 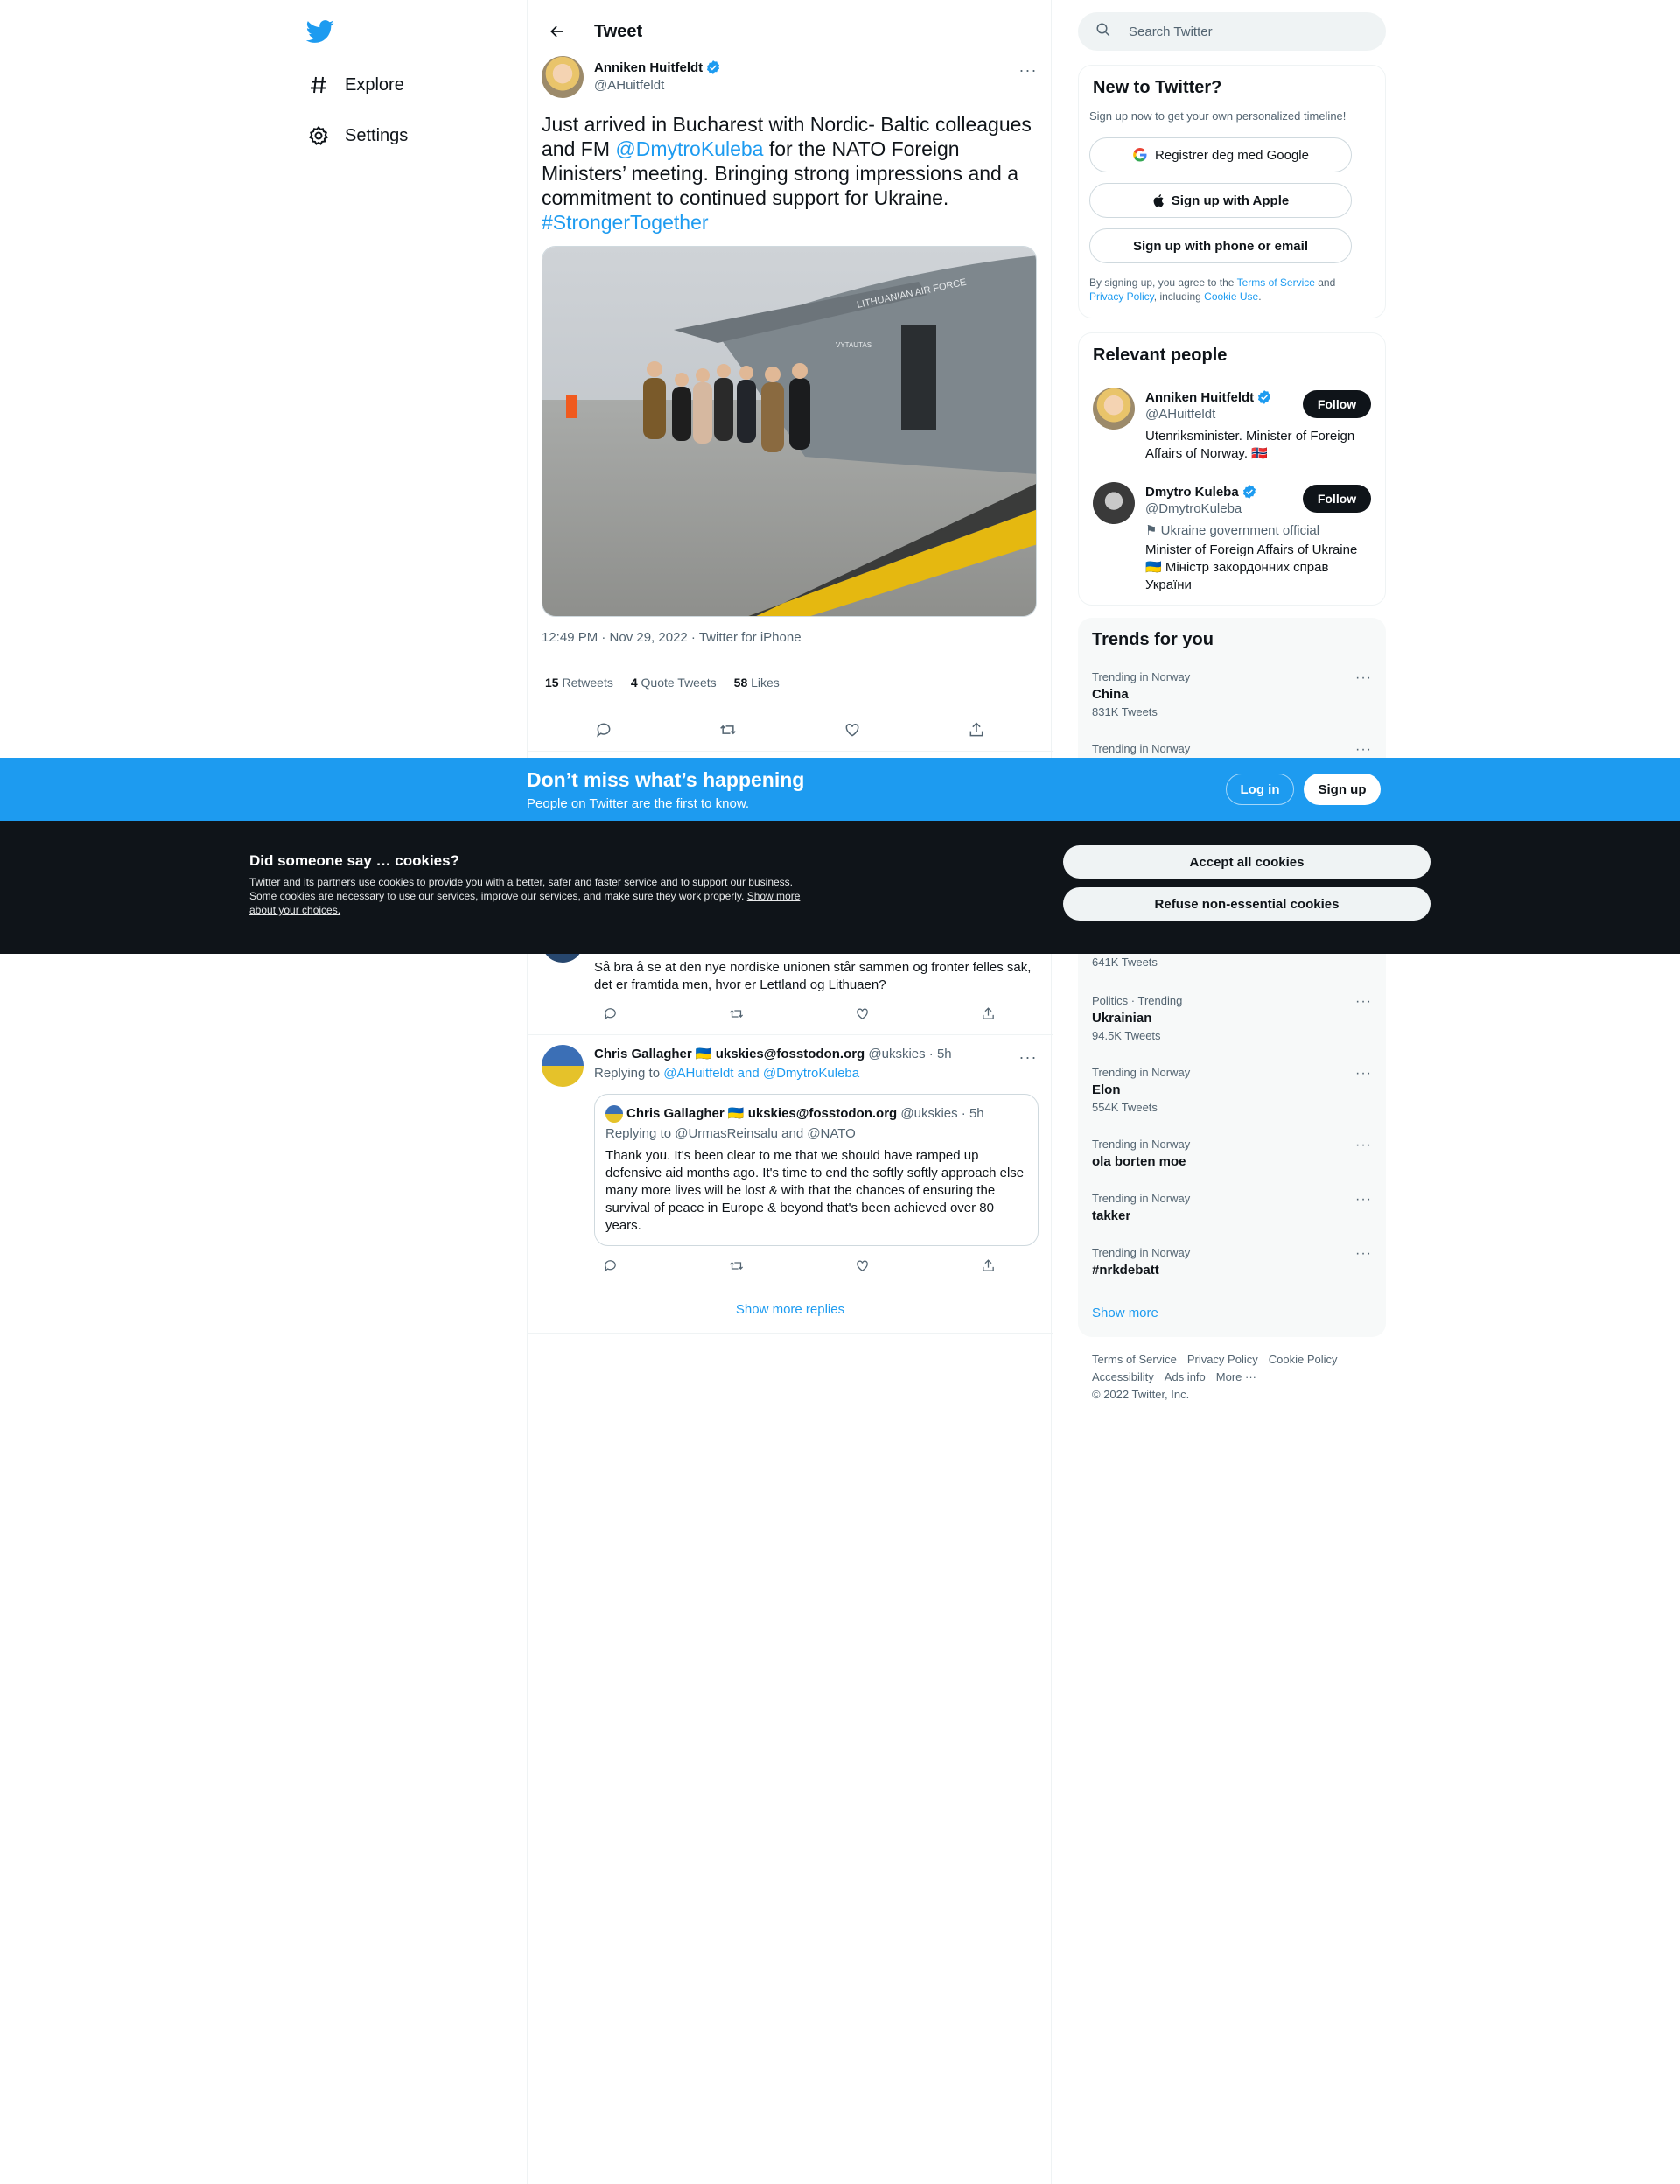 I want to click on tweet-photo: LITHUANIAN AIR FORCE VYTAUTAS, so click(x=789, y=431).